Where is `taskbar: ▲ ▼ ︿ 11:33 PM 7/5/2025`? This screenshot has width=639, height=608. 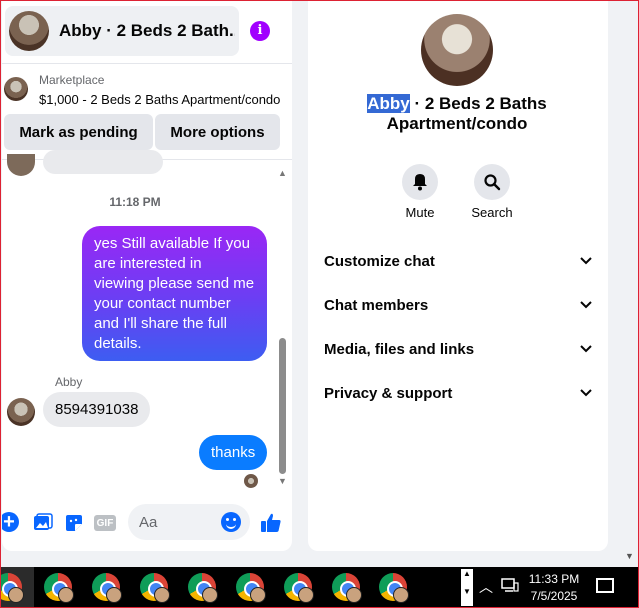 taskbar: ▲ ▼ ︿ 11:33 PM 7/5/2025 is located at coordinates (319, 587).